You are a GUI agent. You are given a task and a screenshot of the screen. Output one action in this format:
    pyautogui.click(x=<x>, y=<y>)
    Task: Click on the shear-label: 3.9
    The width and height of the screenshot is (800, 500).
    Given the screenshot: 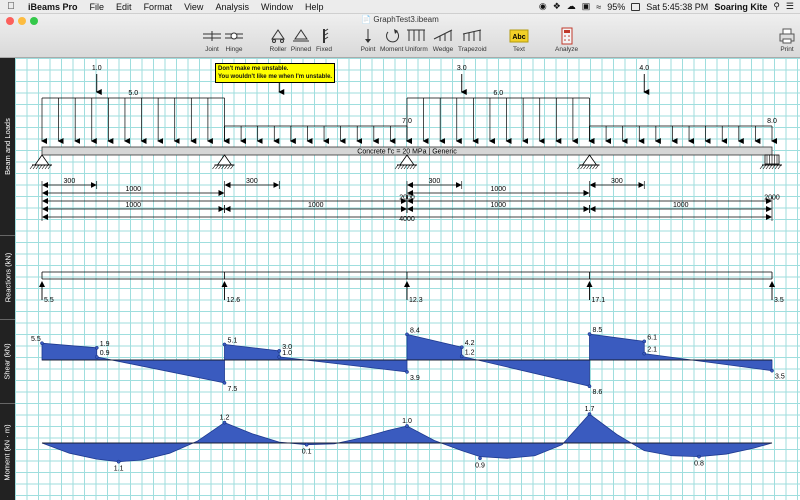 What is the action you would take?
    pyautogui.click(x=415, y=378)
    